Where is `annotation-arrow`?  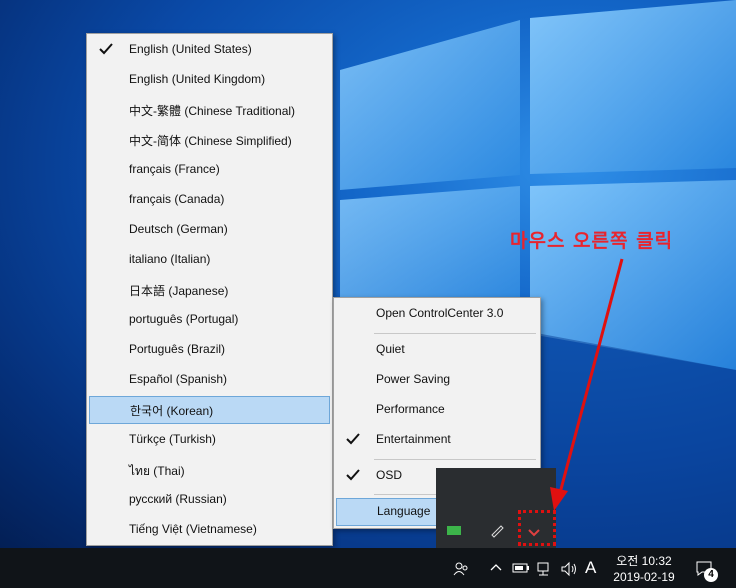 annotation-arrow is located at coordinates (587, 384).